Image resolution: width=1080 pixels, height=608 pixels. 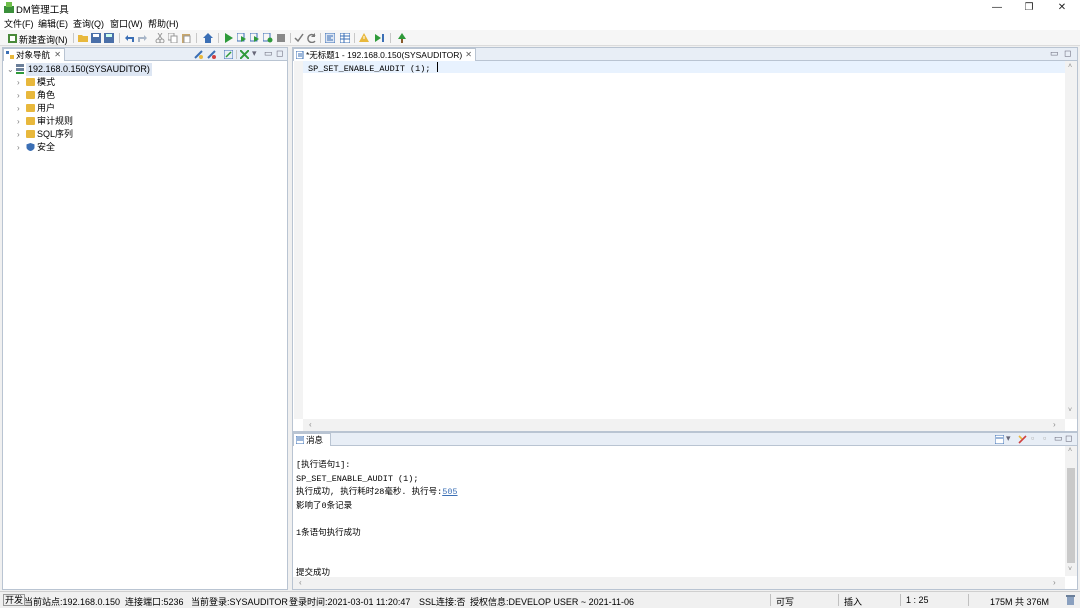 I want to click on commit-icon, so click(x=299, y=38).